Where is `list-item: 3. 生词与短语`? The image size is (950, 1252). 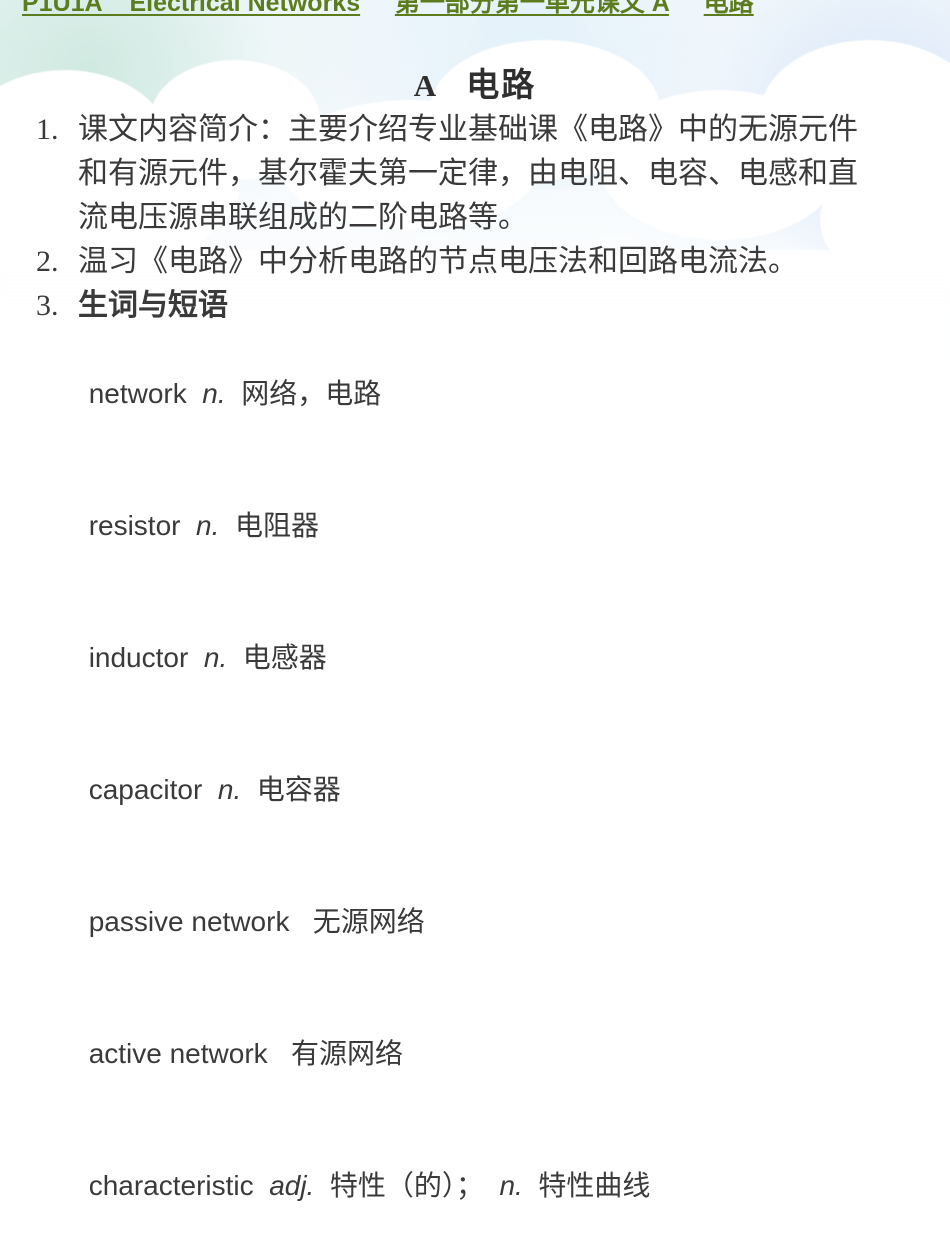
list-item: 3. 生词与短语 is located at coordinates (481, 306).